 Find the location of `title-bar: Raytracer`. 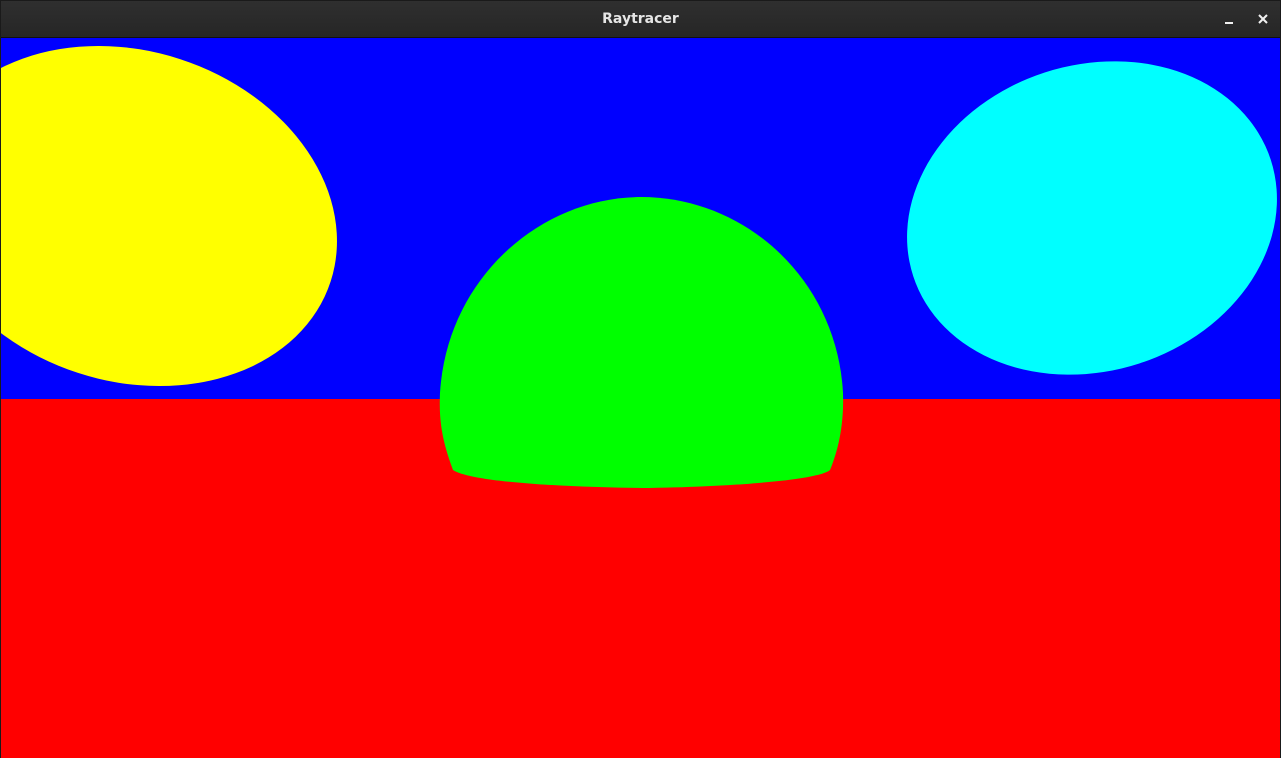

title-bar: Raytracer is located at coordinates (640, 19).